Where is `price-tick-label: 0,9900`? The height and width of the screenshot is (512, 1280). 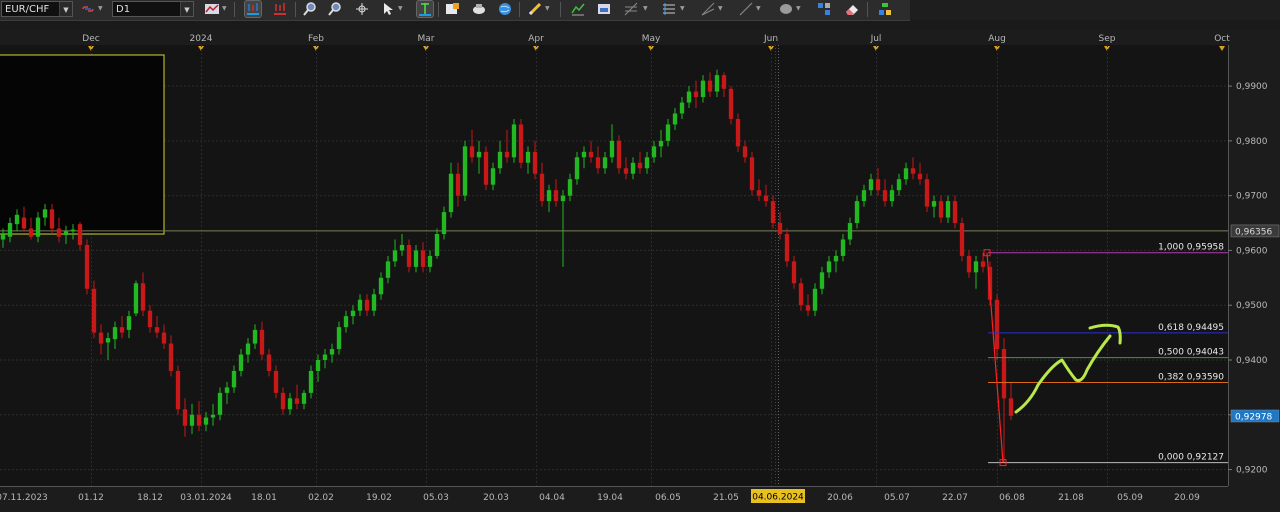 price-tick-label: 0,9900 is located at coordinates (1252, 87).